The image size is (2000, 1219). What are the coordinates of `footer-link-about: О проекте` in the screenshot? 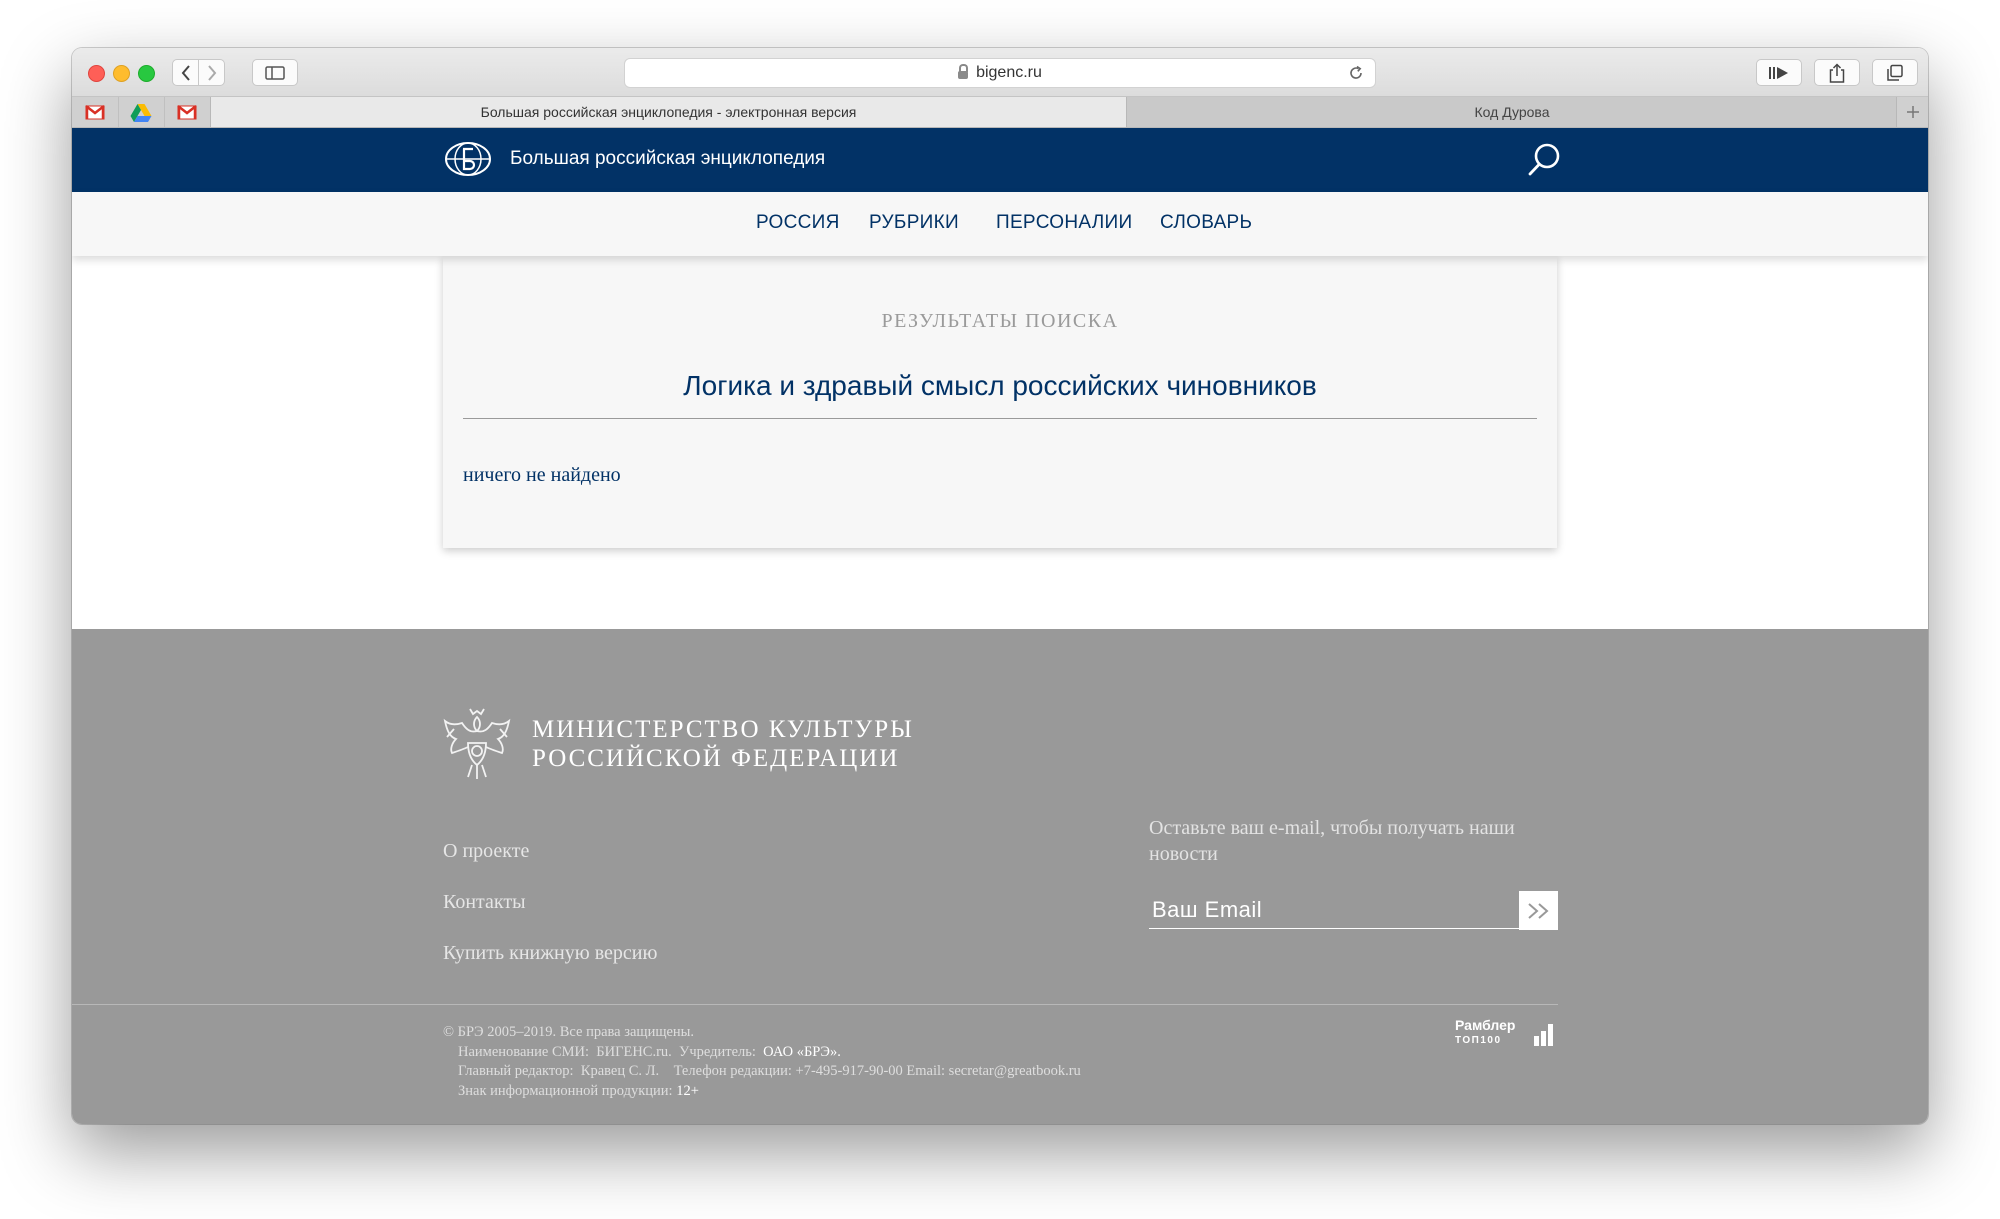 It's located at (486, 851).